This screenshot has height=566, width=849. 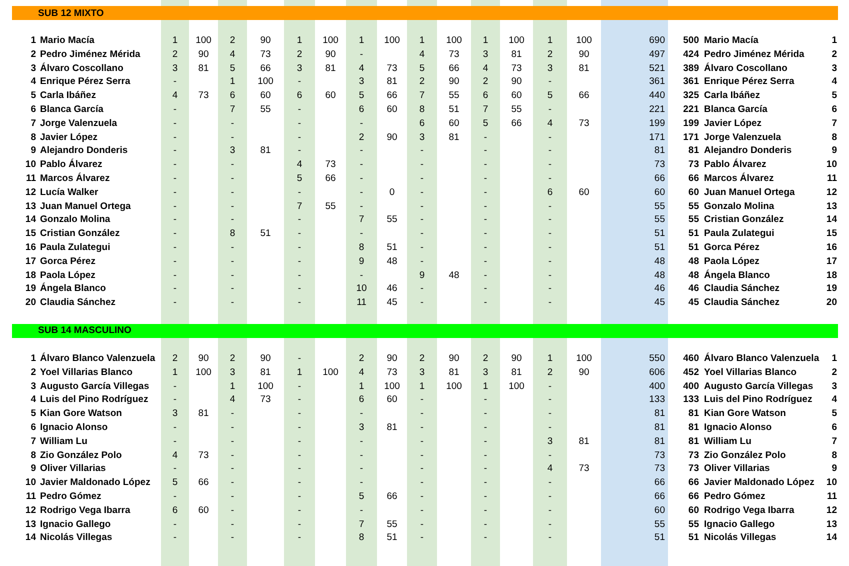 I want to click on player-name: Ignacio Alonso, so click(x=74, y=427).